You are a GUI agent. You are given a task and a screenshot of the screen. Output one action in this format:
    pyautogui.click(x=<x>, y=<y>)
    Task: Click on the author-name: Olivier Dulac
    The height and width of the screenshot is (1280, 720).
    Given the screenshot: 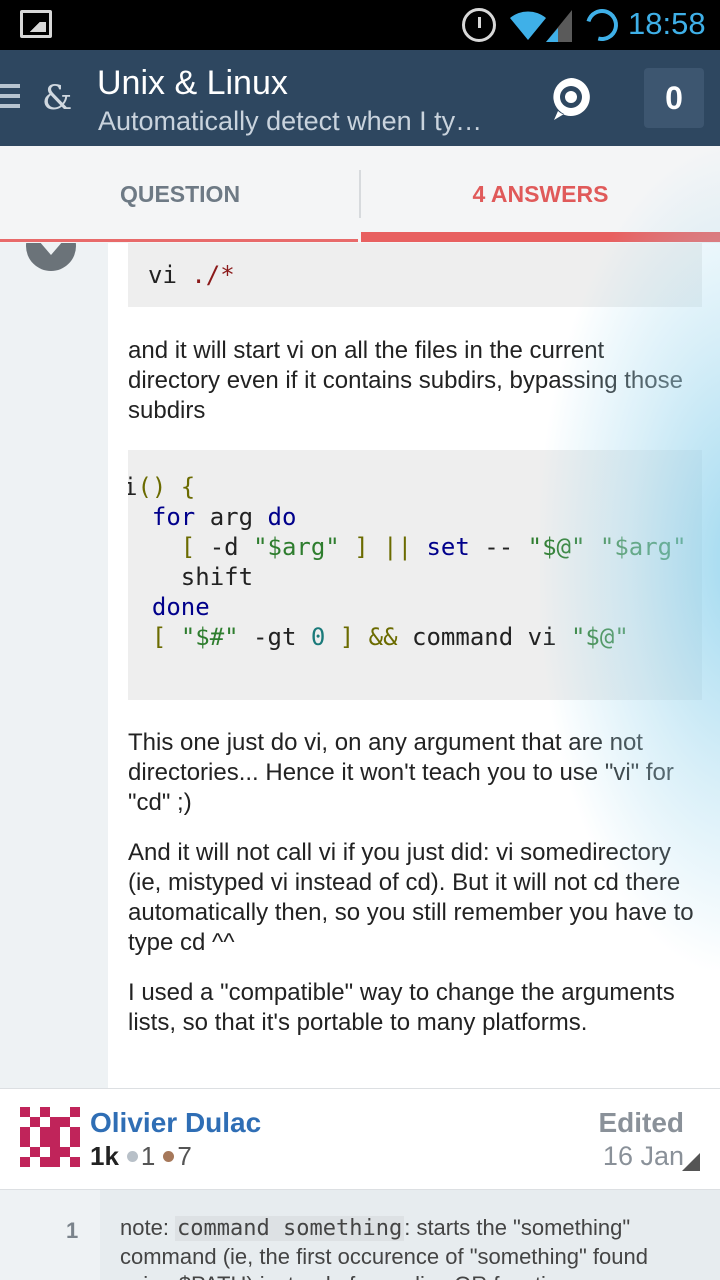 What is the action you would take?
    pyautogui.click(x=175, y=1123)
    